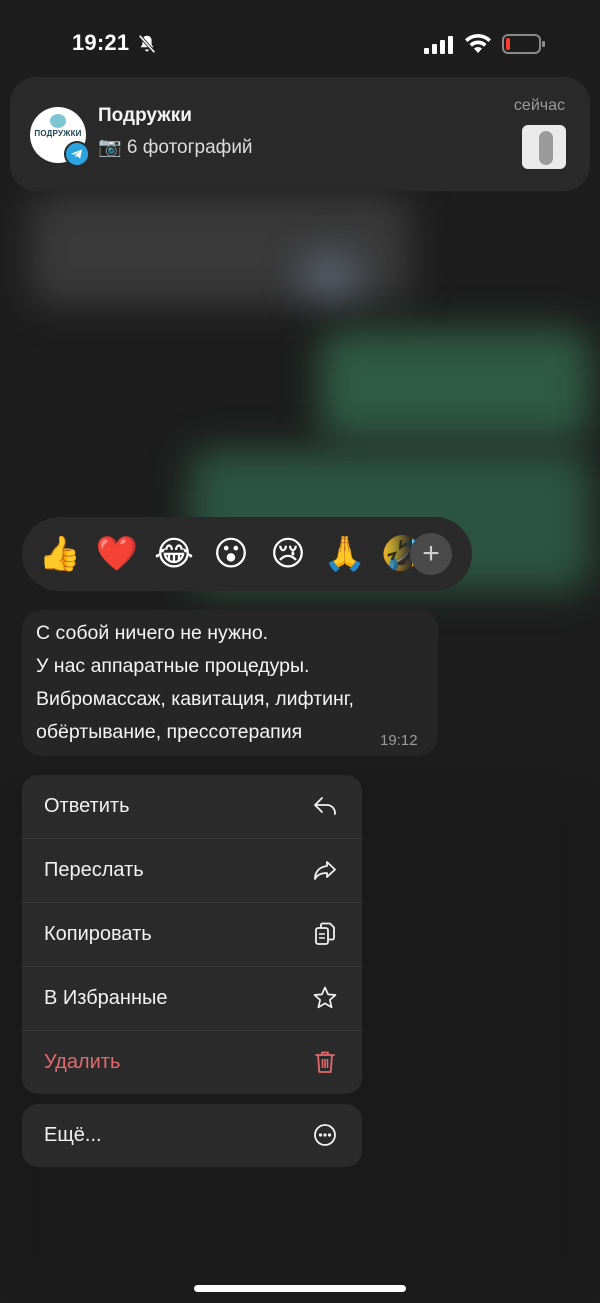 The width and height of the screenshot is (600, 1303). I want to click on status-time: 19:21, so click(101, 42).